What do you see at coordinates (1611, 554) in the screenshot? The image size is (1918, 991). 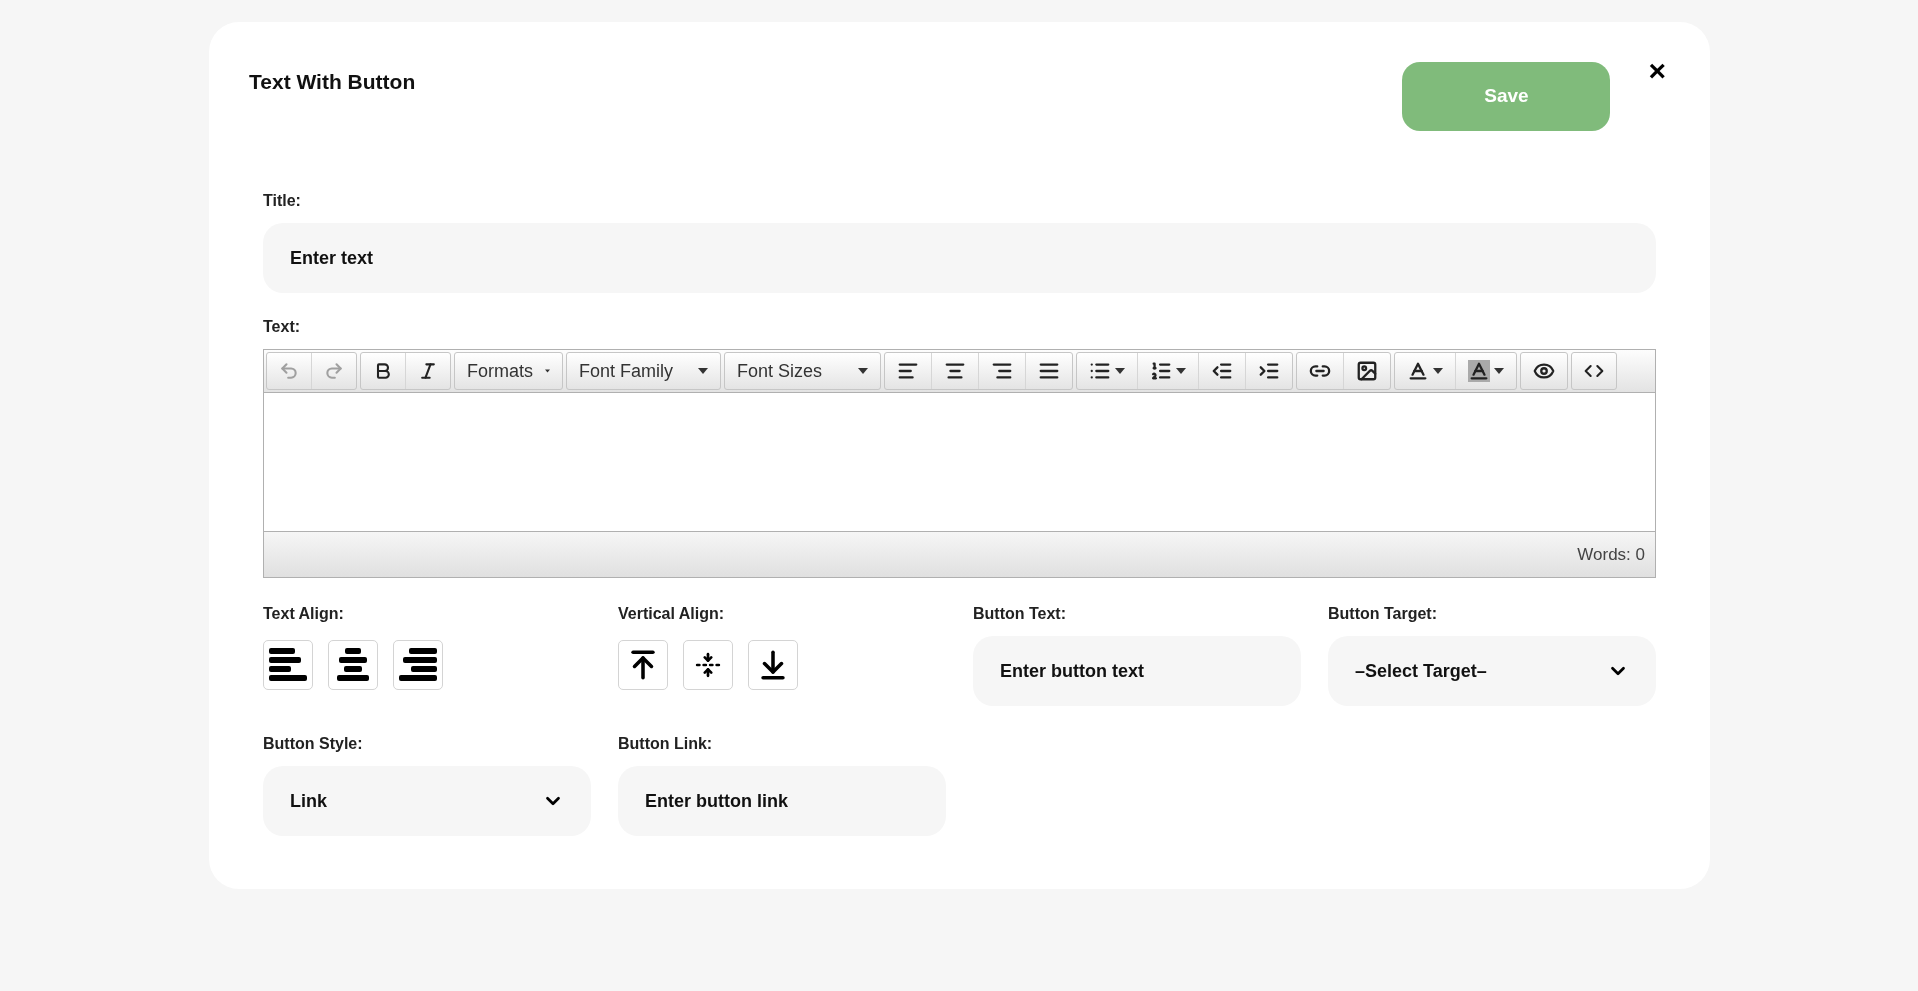 I see `word-count: Words: 0` at bounding box center [1611, 554].